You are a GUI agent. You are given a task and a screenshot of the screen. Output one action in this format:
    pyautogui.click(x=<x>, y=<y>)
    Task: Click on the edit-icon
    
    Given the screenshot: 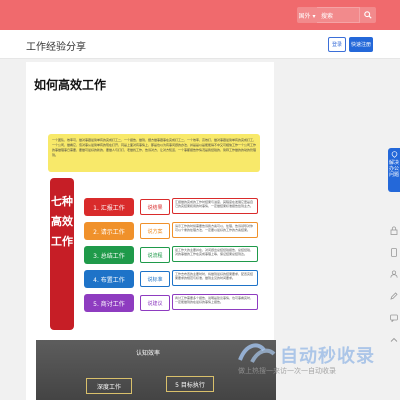 What is the action you would take?
    pyautogui.click(x=394, y=296)
    